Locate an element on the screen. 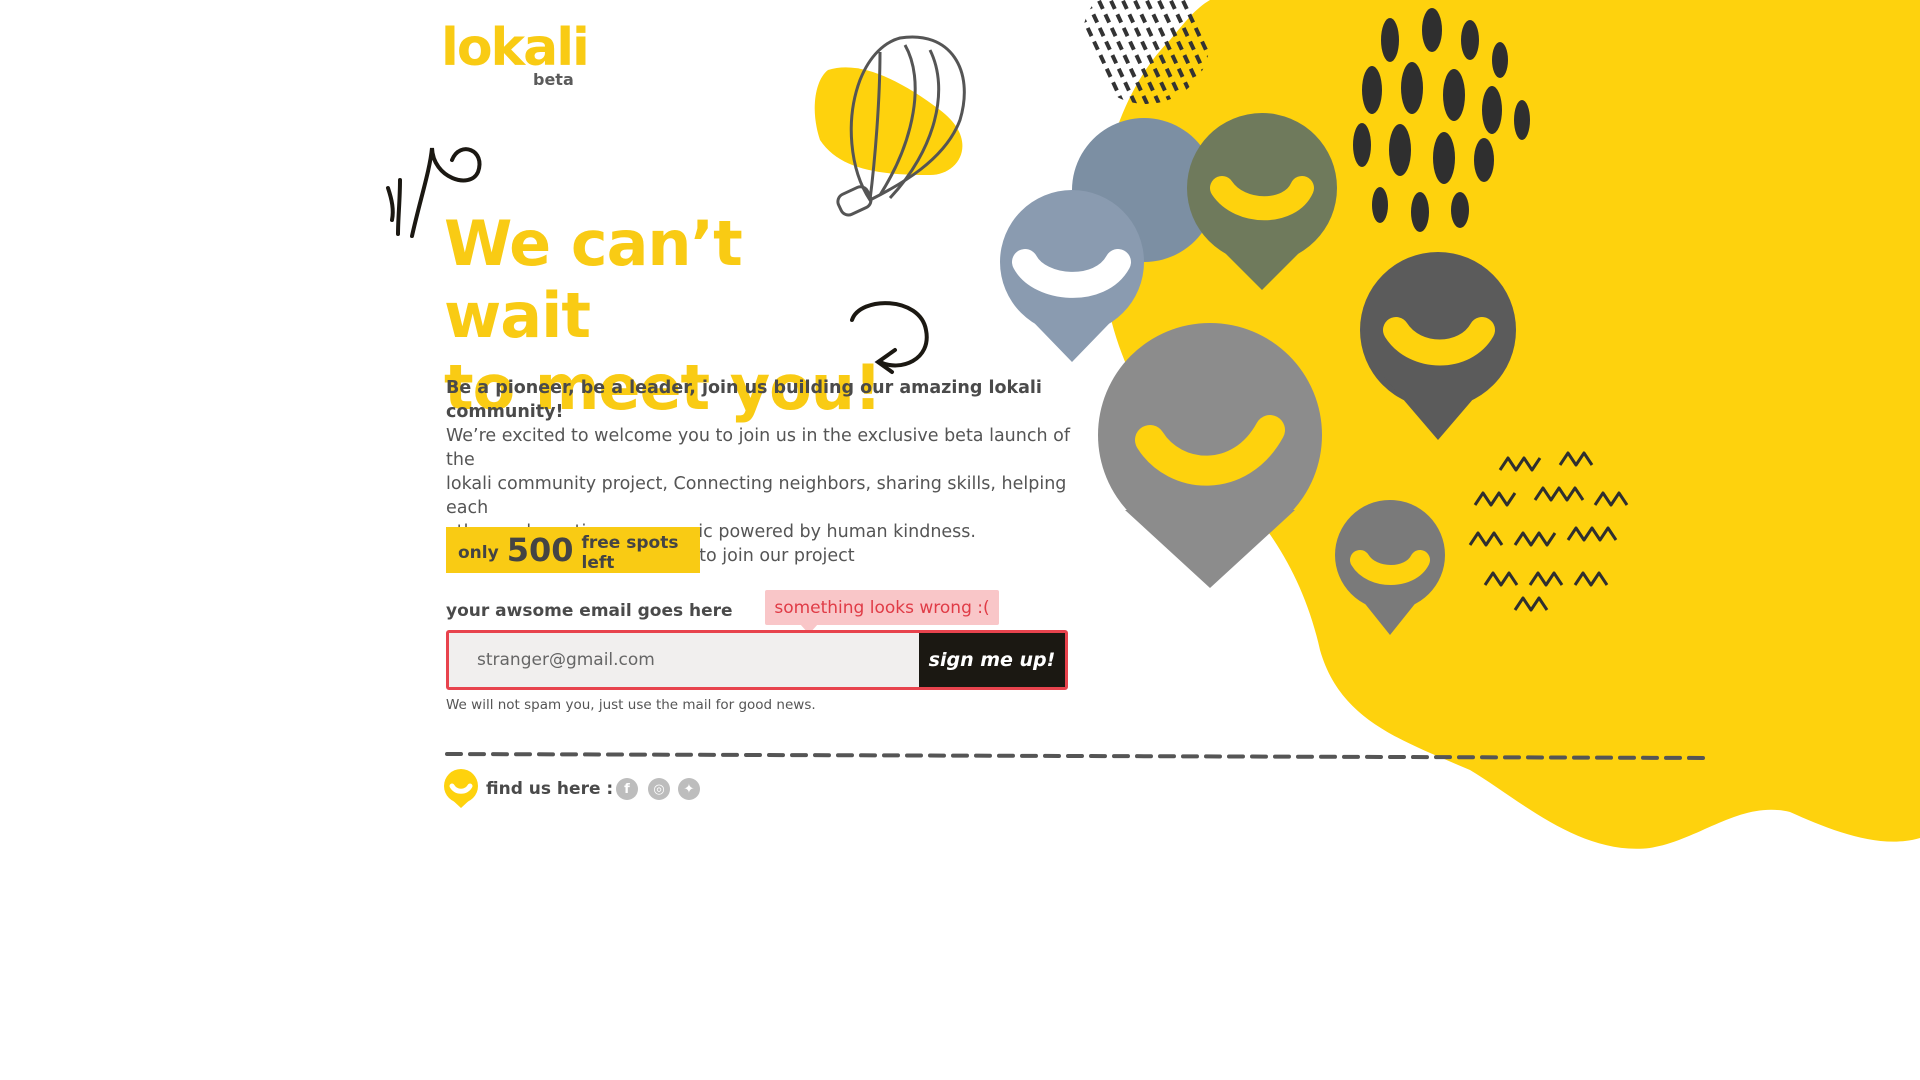 The image size is (1920, 1080). brand-name: lokali is located at coordinates (515, 48).